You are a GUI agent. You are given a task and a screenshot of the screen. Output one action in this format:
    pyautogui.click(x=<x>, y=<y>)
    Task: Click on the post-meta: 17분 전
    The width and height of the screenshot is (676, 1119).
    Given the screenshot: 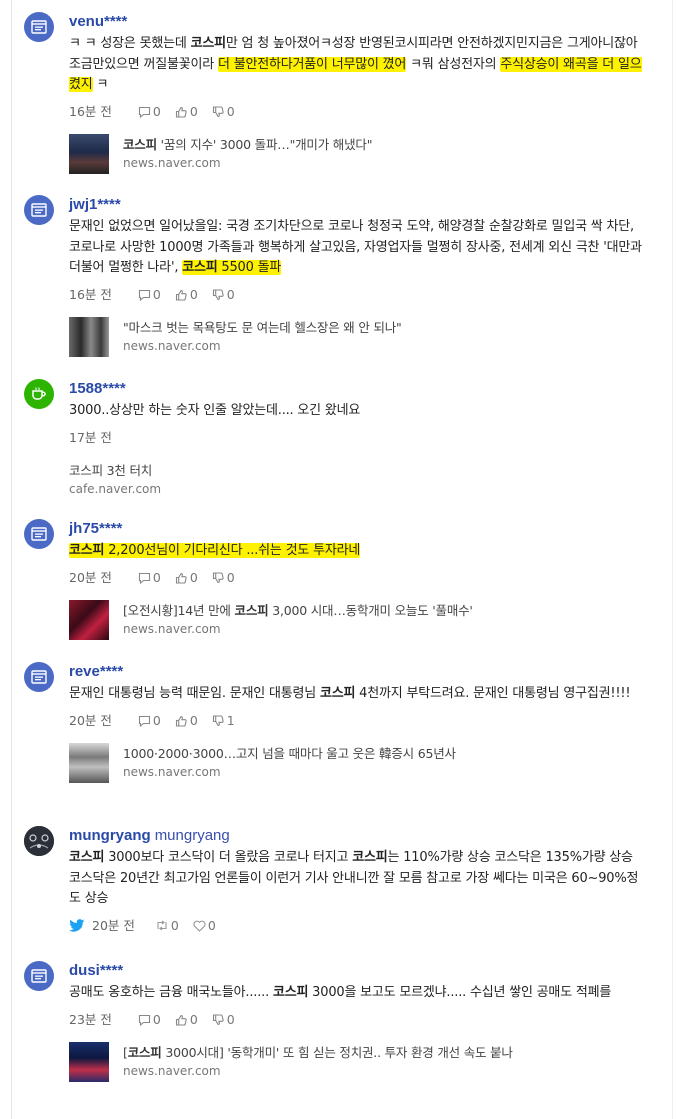 What is the action you would take?
    pyautogui.click(x=356, y=438)
    